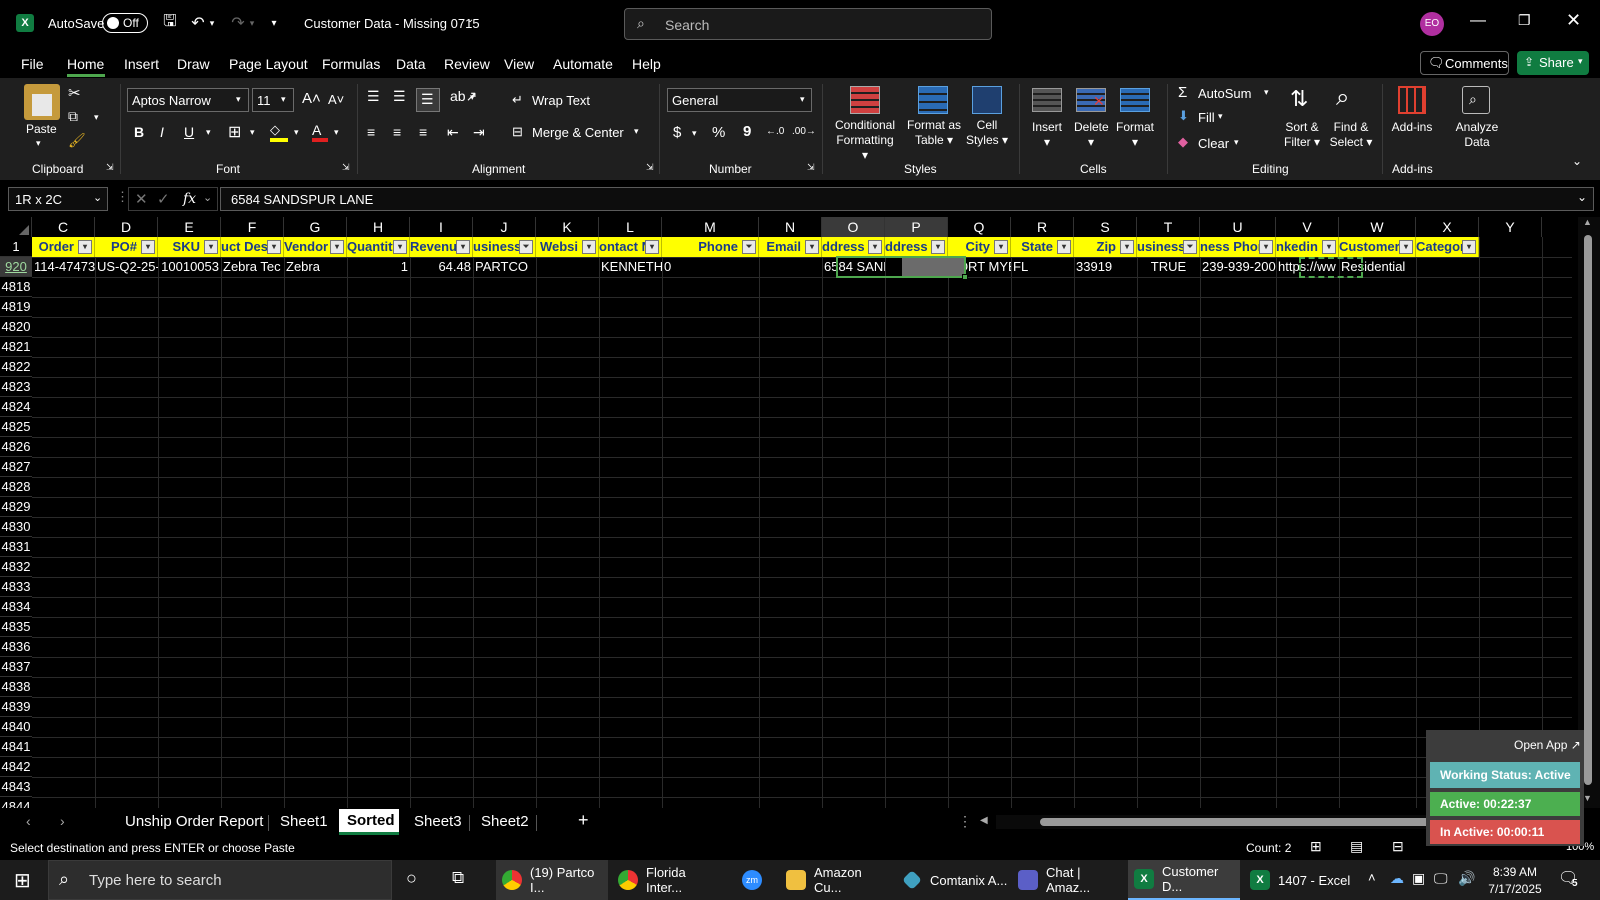 The width and height of the screenshot is (1600, 900). What do you see at coordinates (16, 447) in the screenshot?
I see `row-header: 4826` at bounding box center [16, 447].